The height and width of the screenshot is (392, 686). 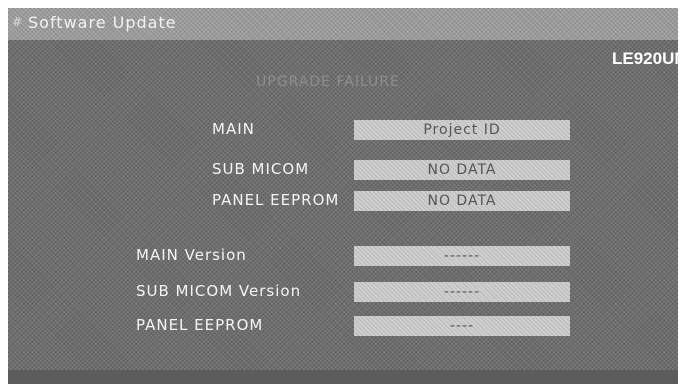 What do you see at coordinates (191, 255) in the screenshot?
I see `version-label-main: MAIN Version` at bounding box center [191, 255].